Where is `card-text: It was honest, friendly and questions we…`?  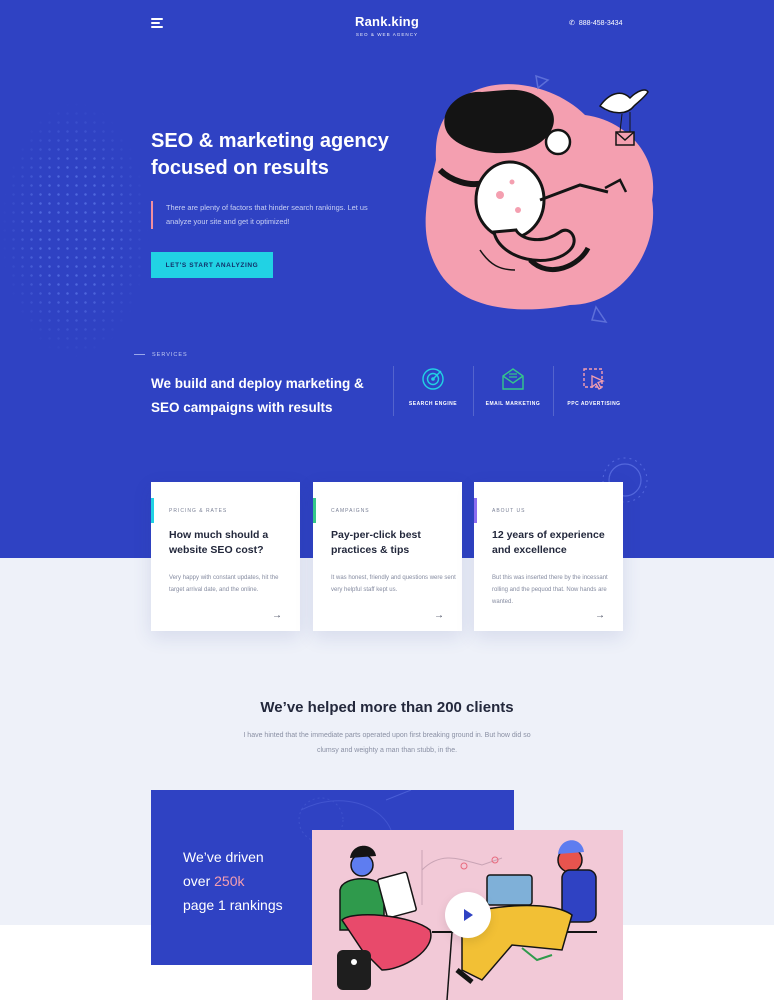 card-text: It was honest, friendly and questions we… is located at coordinates (393, 584).